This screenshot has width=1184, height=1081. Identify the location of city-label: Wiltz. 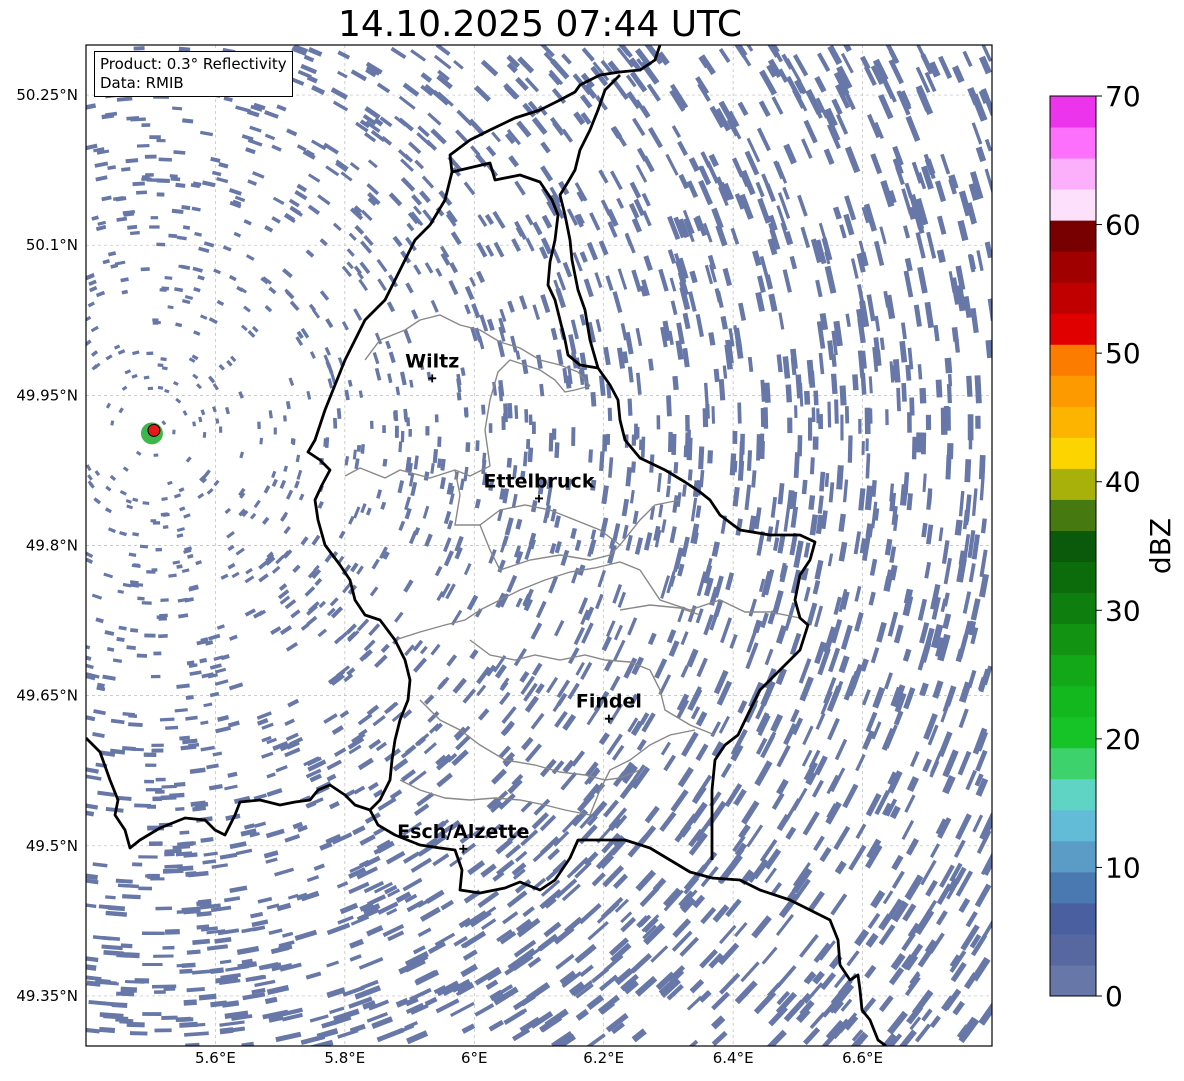
(432, 361).